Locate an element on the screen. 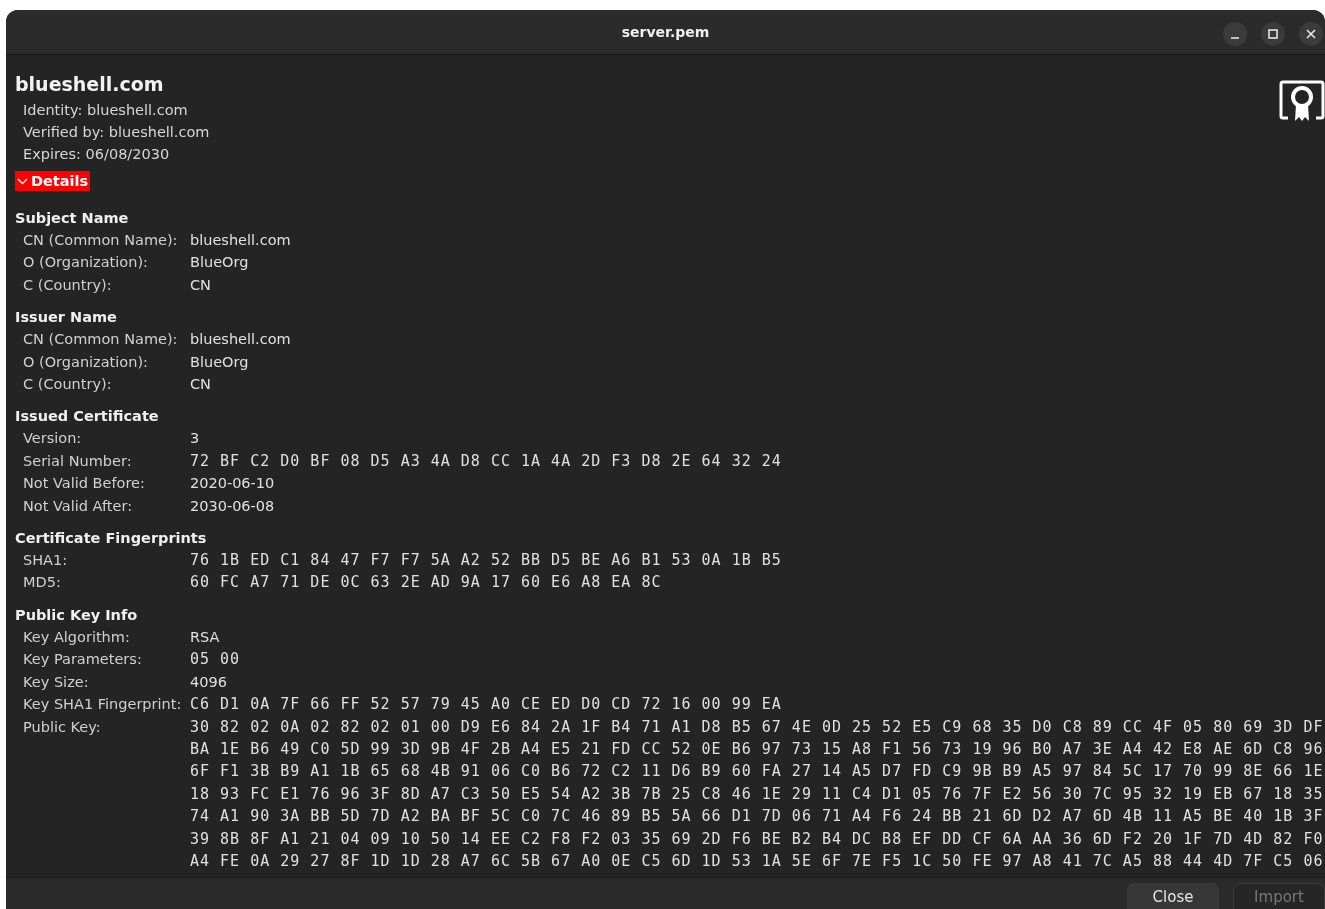 This screenshot has width=1325, height=909. close-button is located at coordinates (1311, 34).